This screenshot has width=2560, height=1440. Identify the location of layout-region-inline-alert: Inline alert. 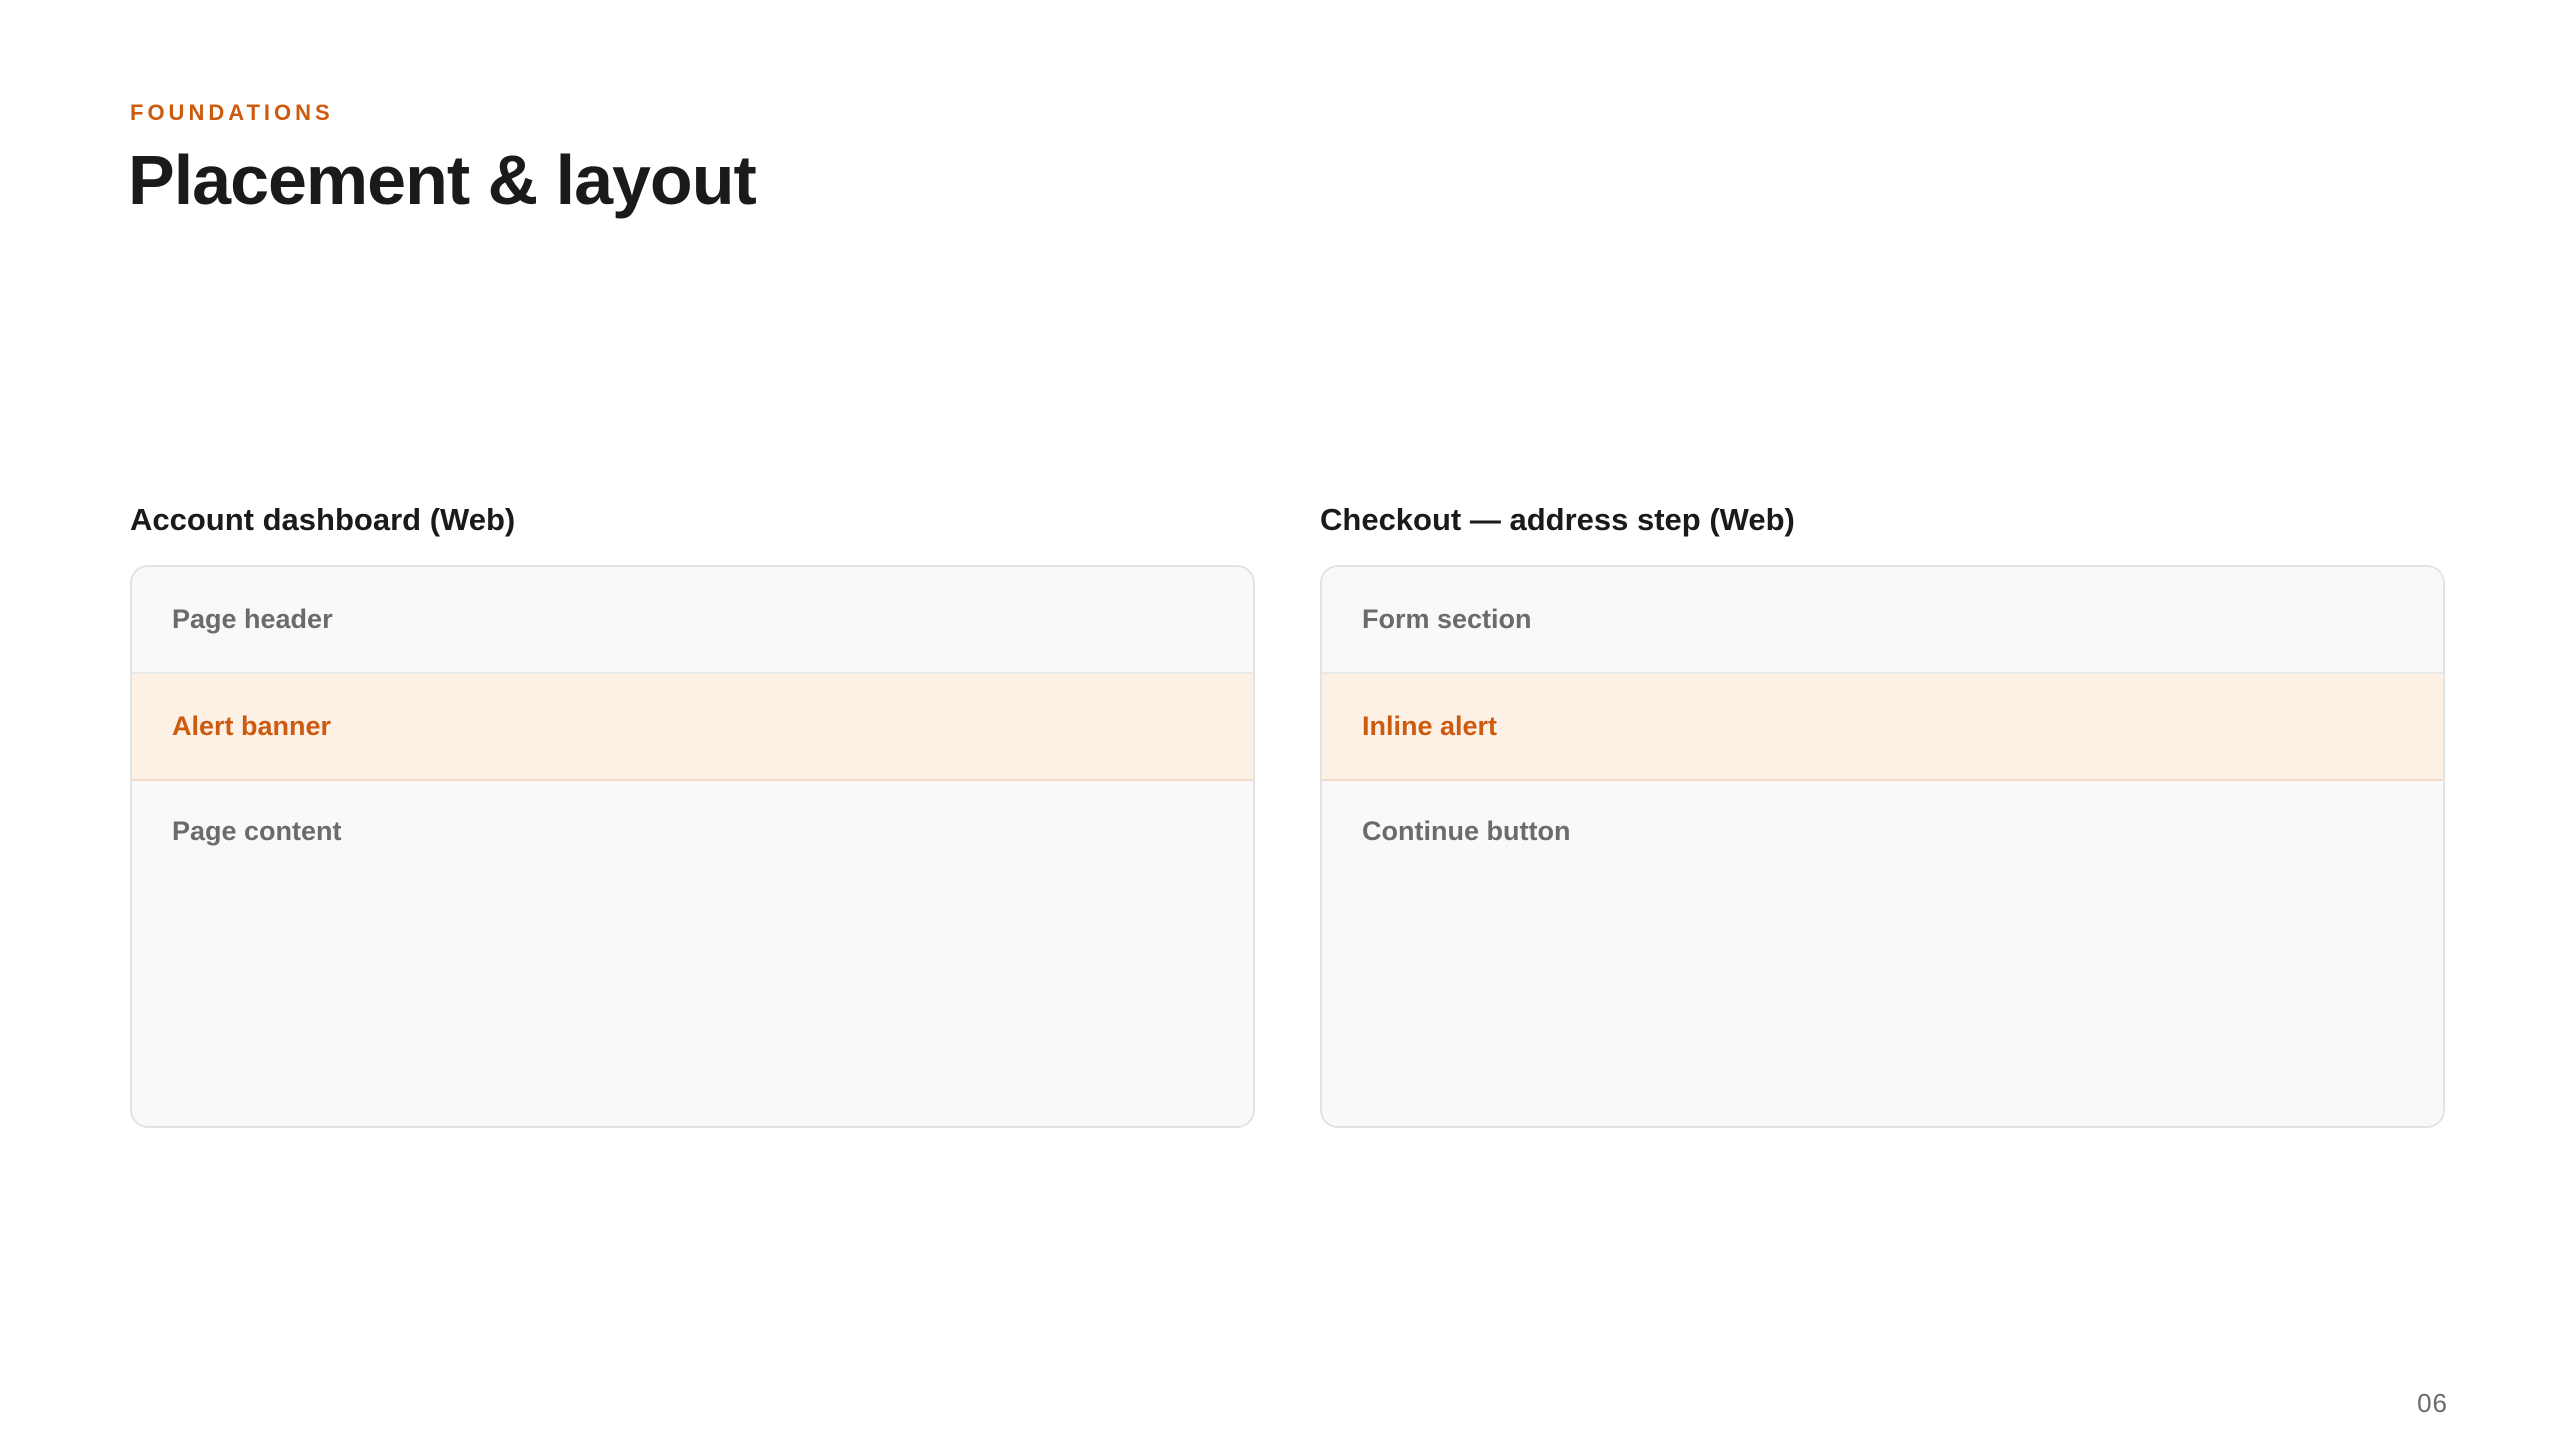
(1882, 727).